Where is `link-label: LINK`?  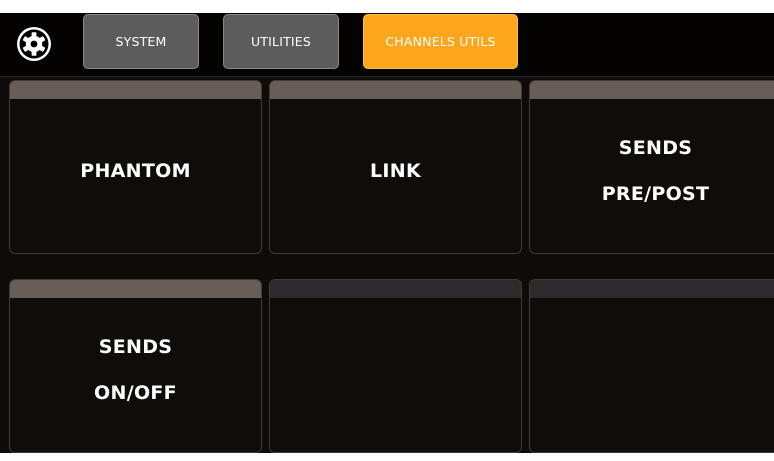 link-label: LINK is located at coordinates (395, 171).